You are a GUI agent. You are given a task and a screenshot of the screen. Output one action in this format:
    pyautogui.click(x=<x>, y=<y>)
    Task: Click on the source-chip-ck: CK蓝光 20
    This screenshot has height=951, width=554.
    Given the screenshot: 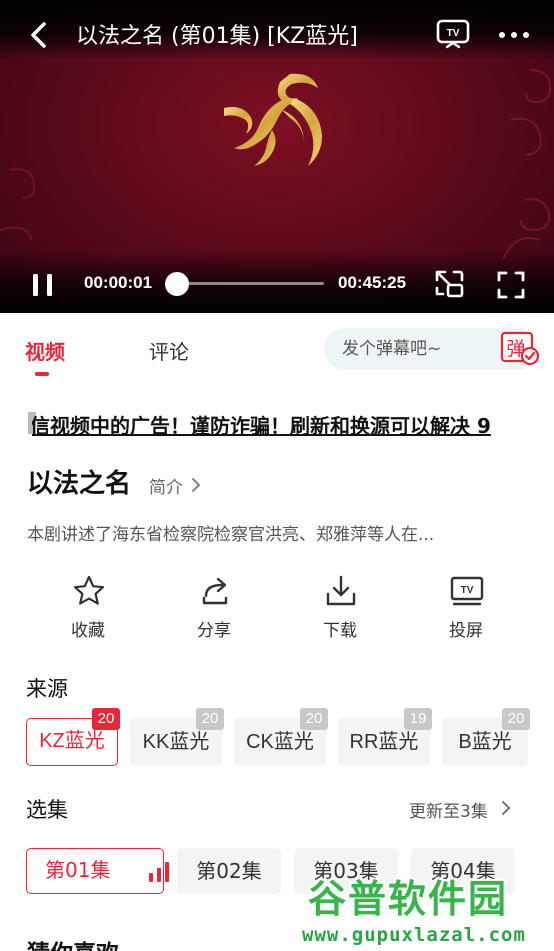 What is the action you would take?
    pyautogui.click(x=281, y=737)
    